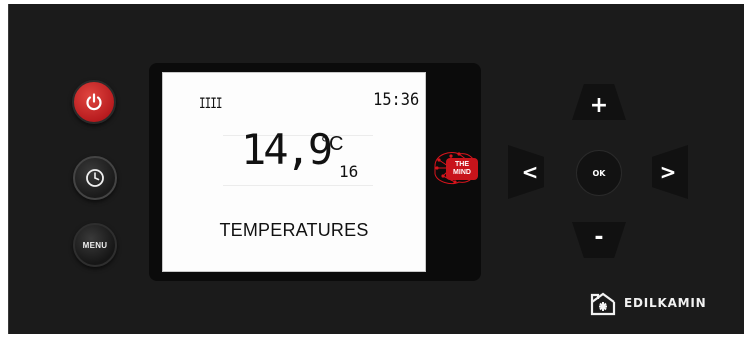  Describe the element at coordinates (603, 304) in the screenshot. I see `edilkamin-house-icon` at that location.